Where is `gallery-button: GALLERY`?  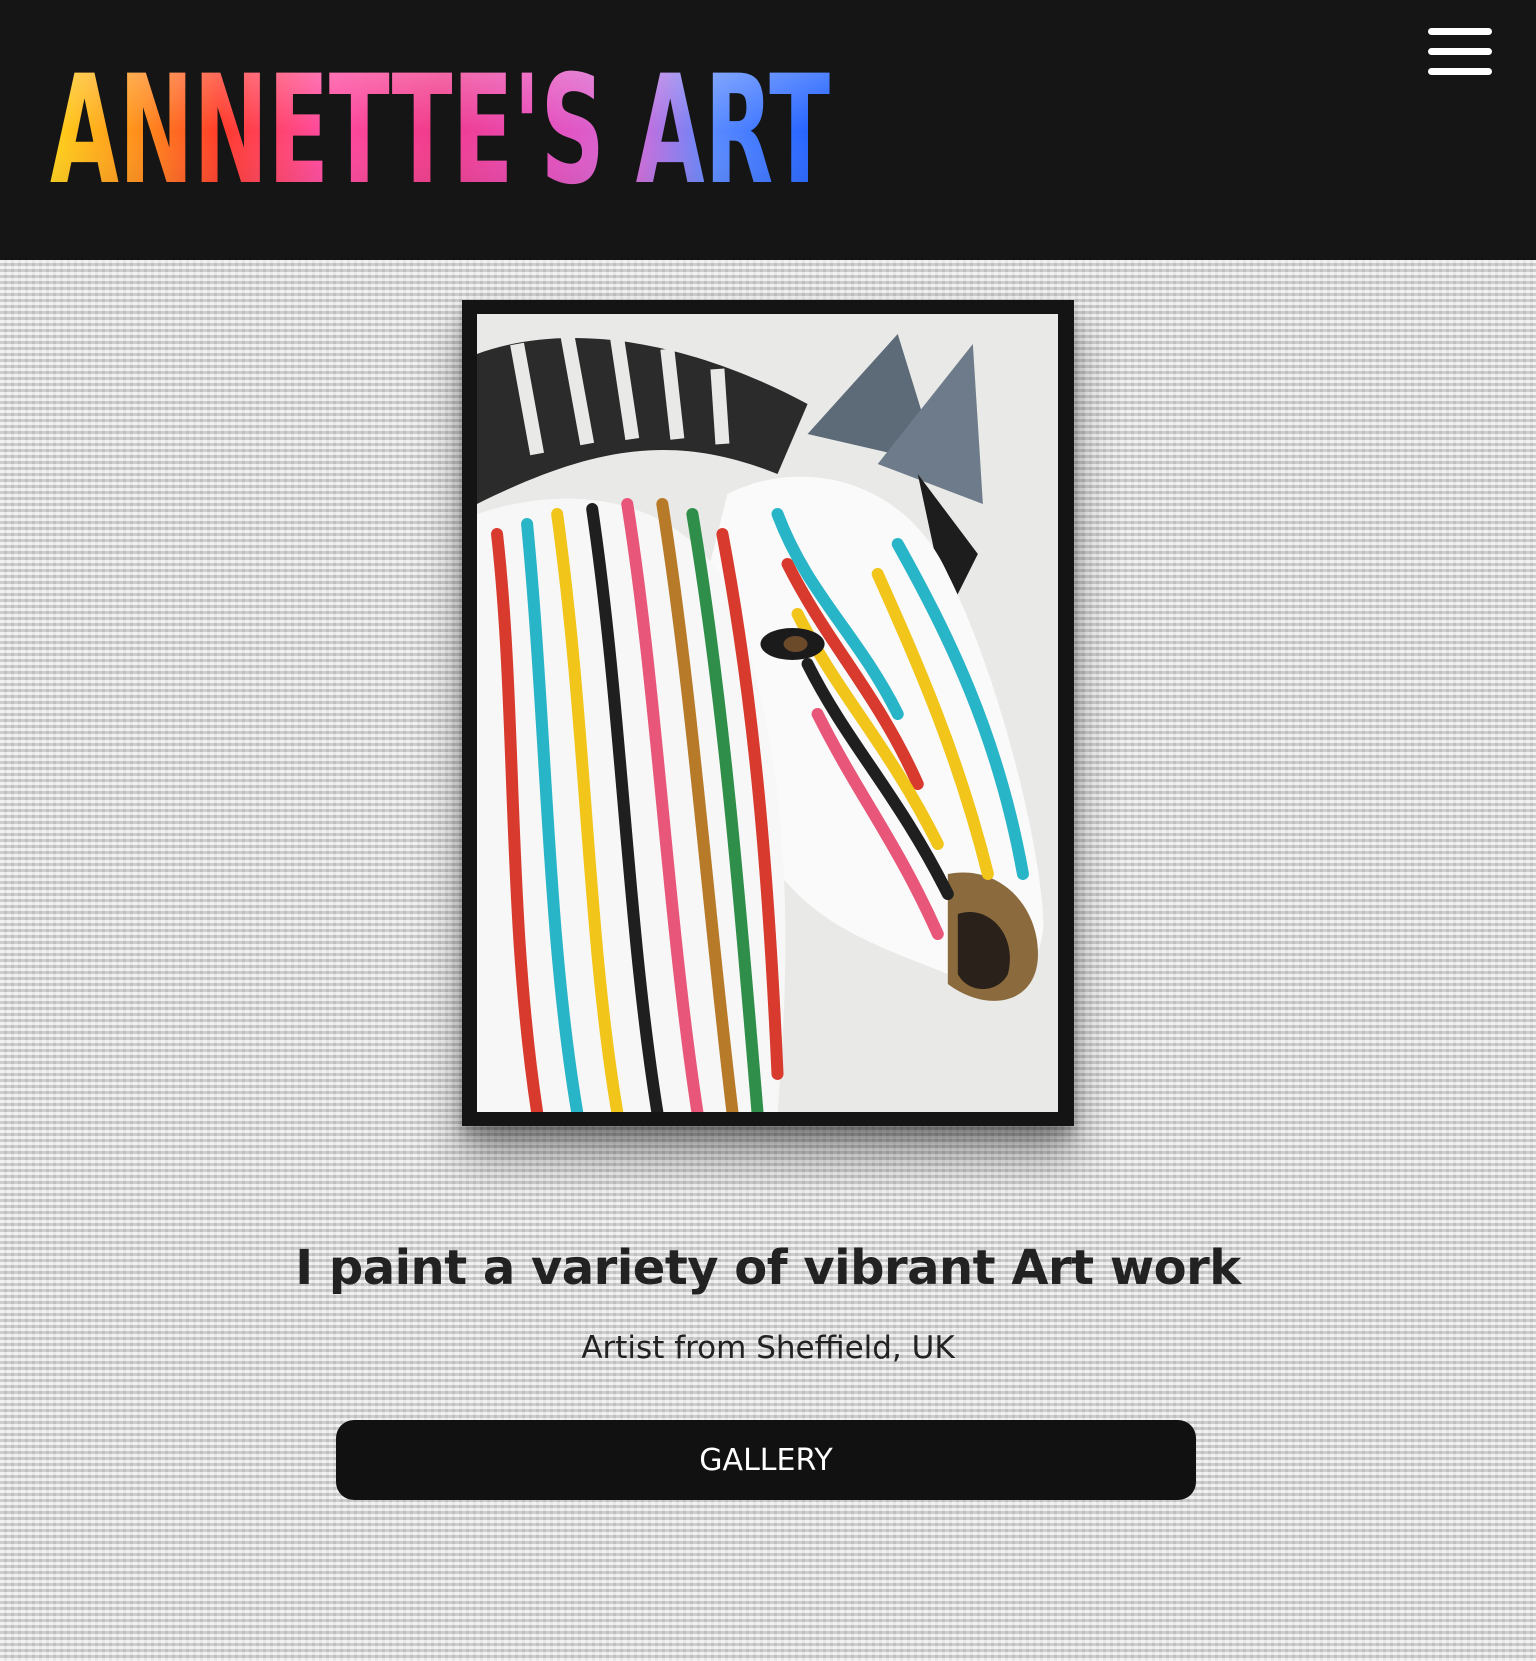
gallery-button: GALLERY is located at coordinates (766, 1460).